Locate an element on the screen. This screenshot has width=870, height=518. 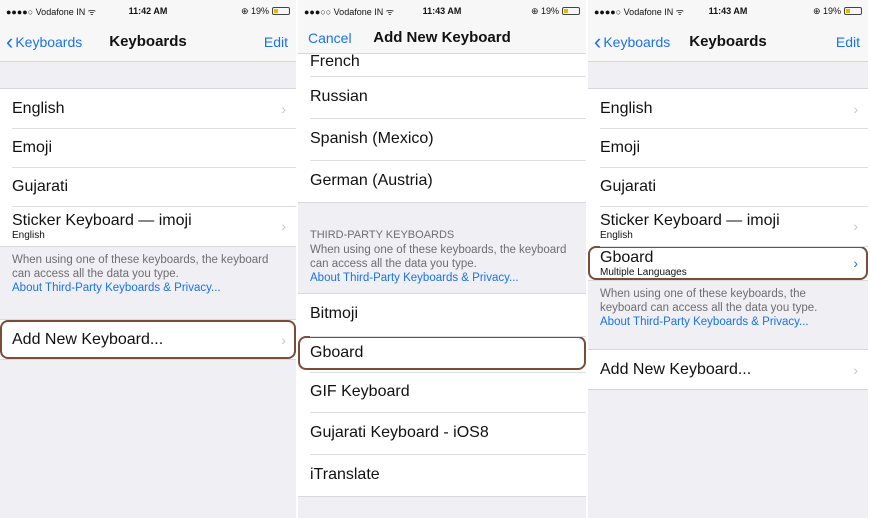
third-party-item-bitmoji: Bitmoji is located at coordinates (442, 314).